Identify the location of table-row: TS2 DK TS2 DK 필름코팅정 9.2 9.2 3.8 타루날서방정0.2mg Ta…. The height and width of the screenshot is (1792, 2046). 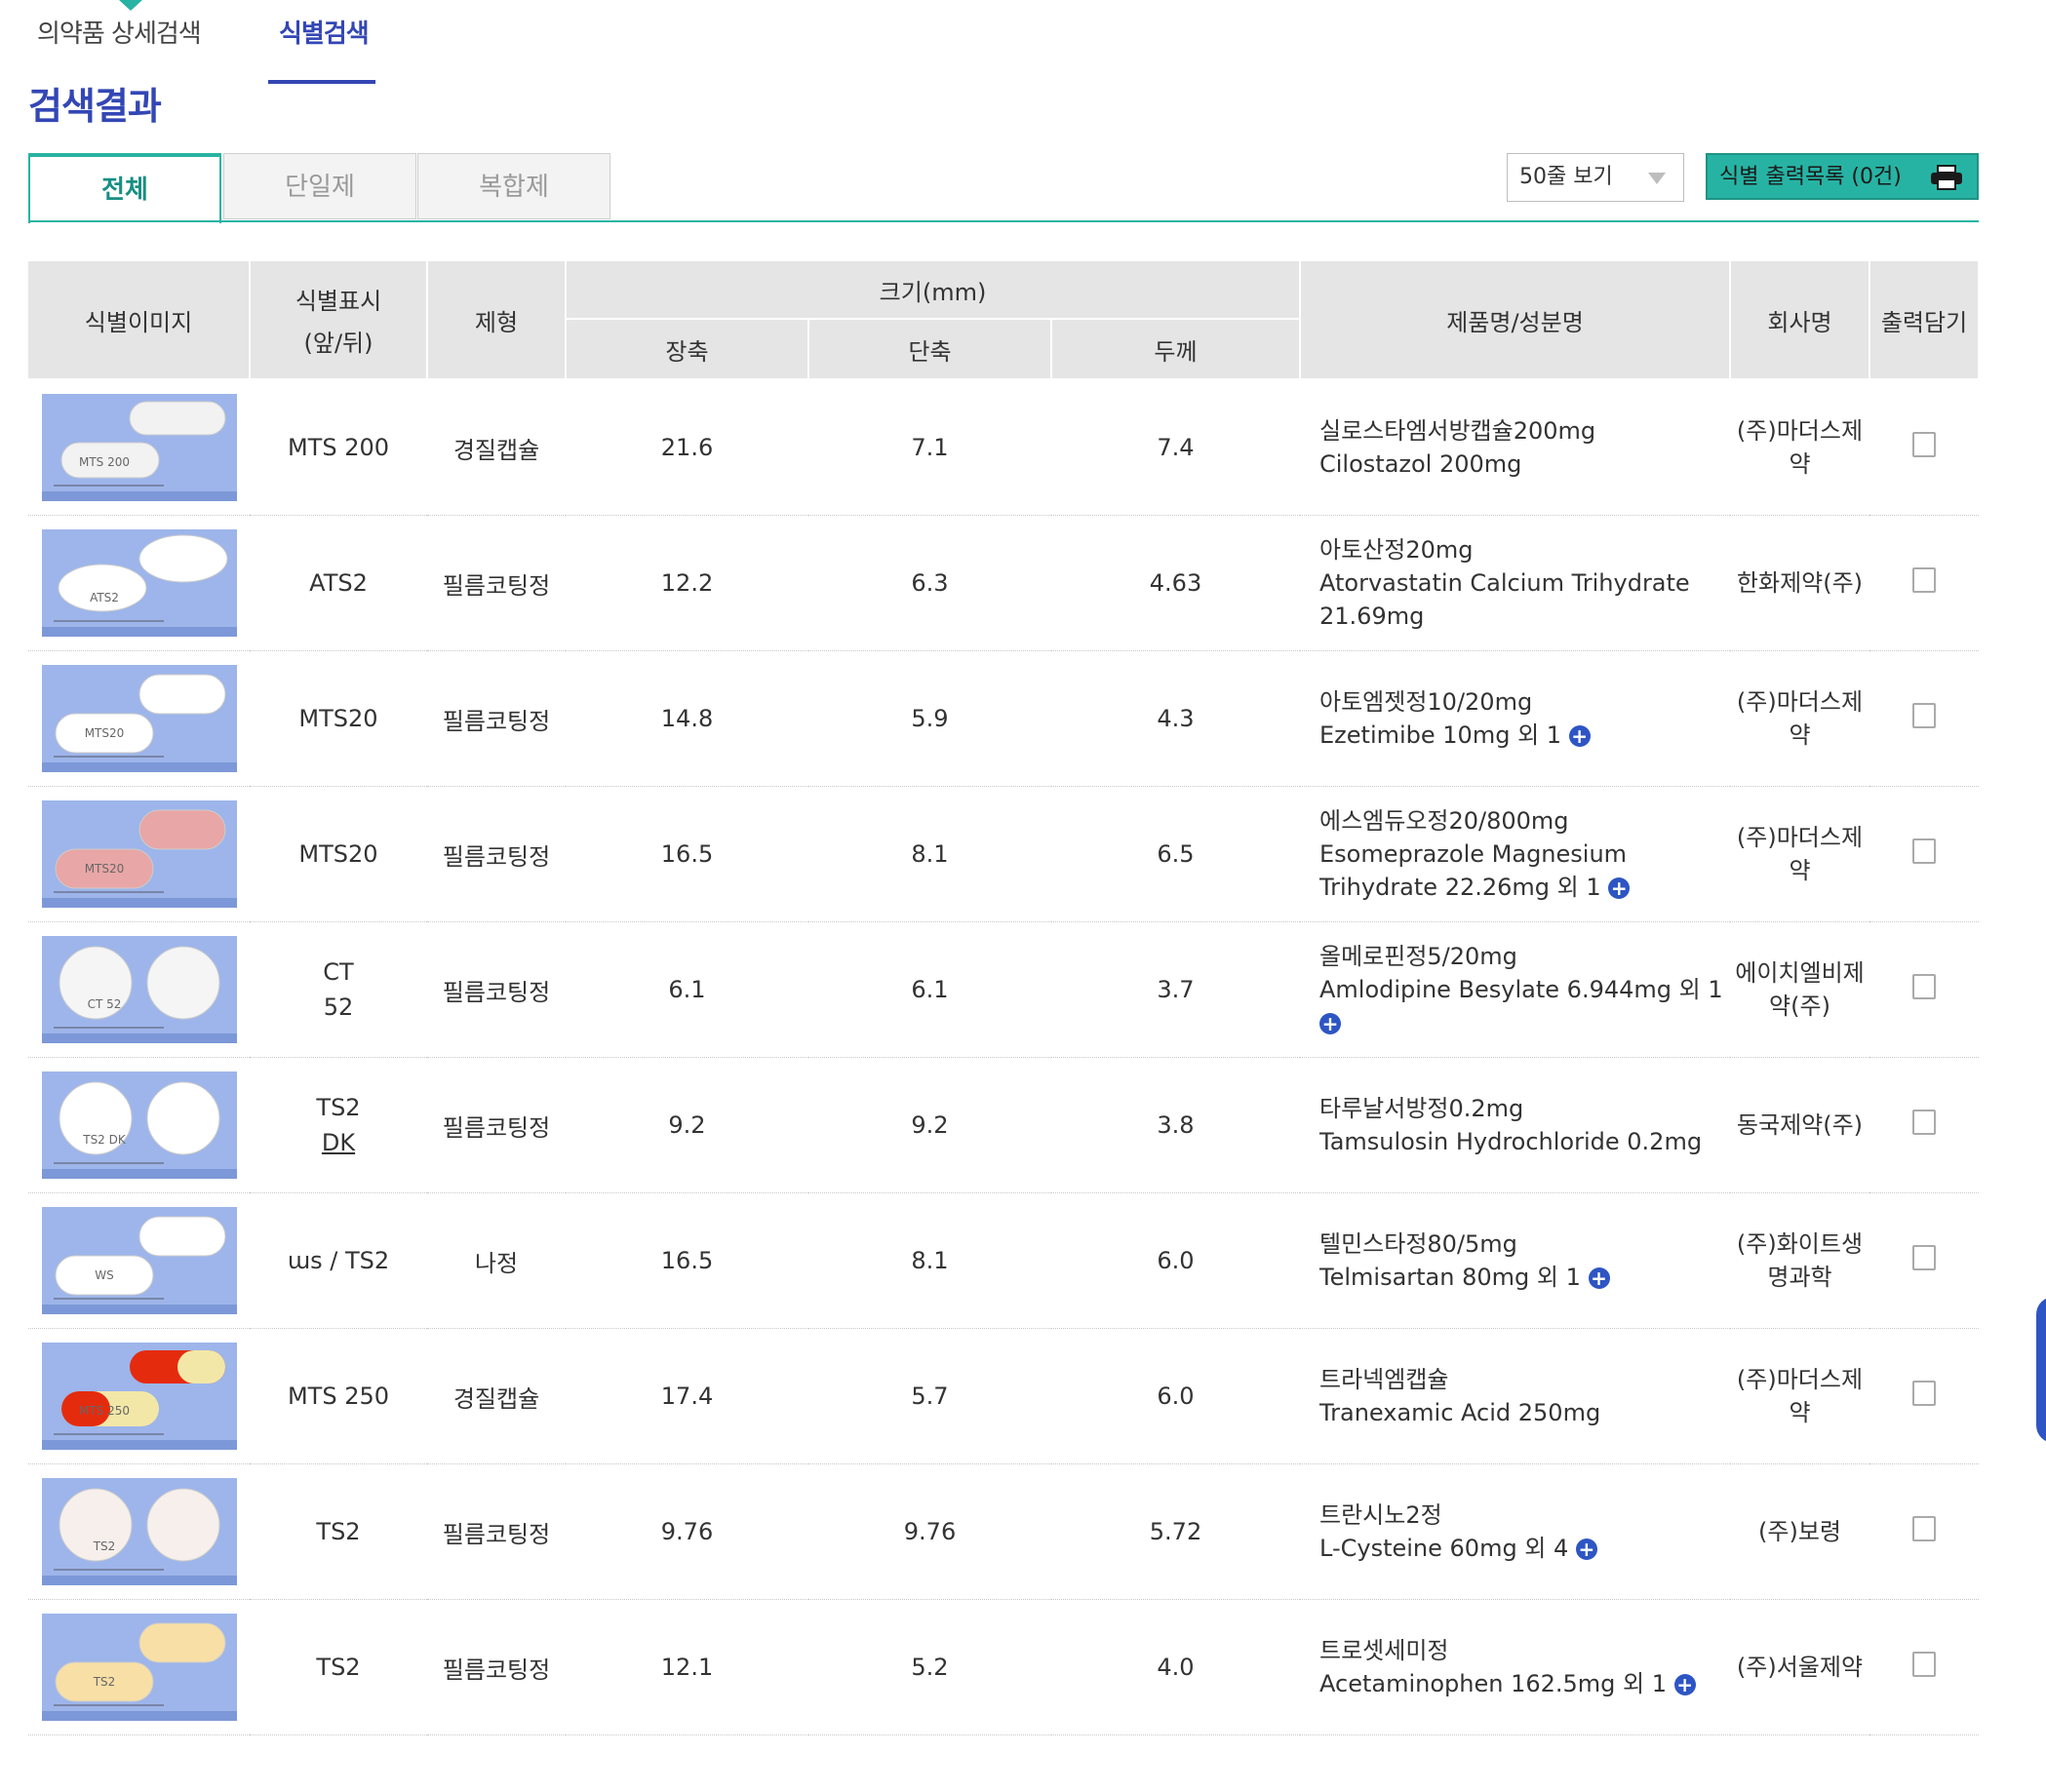
(1003, 1125).